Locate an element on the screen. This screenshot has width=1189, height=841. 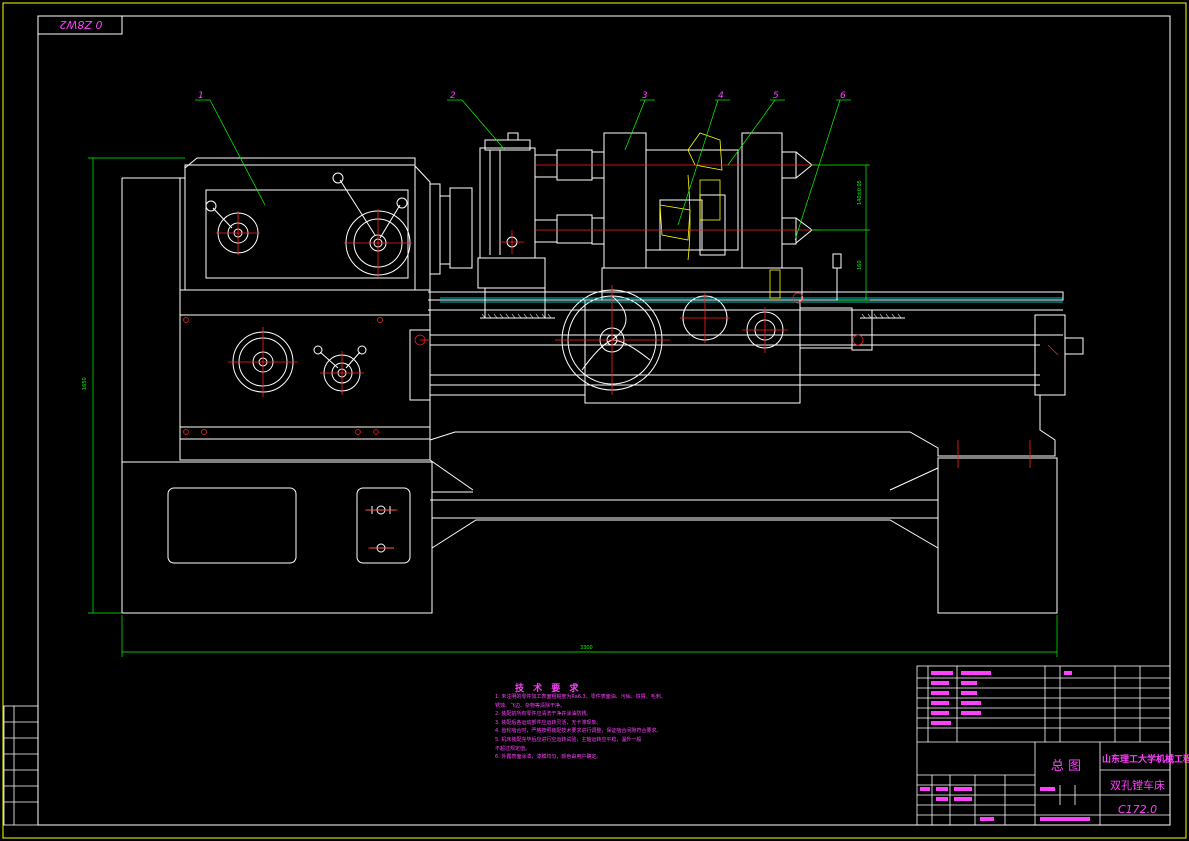
tech-note: 锈蚀、飞边、杂物等清除干净。 is located at coordinates (530, 705).